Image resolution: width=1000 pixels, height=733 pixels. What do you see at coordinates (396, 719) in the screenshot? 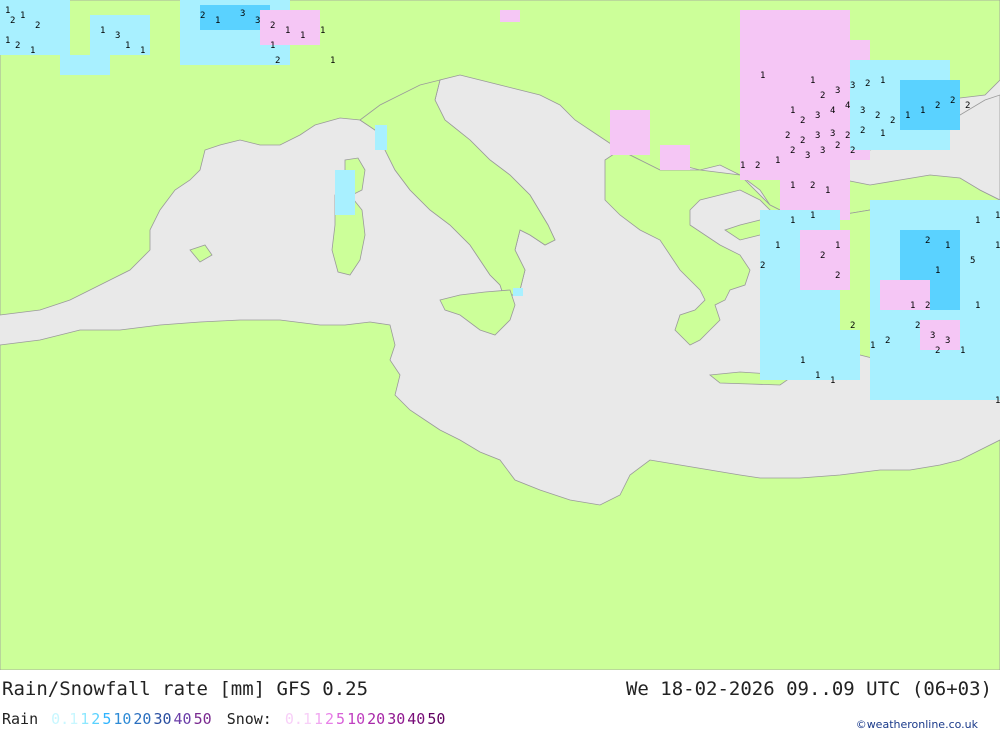
I see `snow-legend-value: 30` at bounding box center [396, 719].